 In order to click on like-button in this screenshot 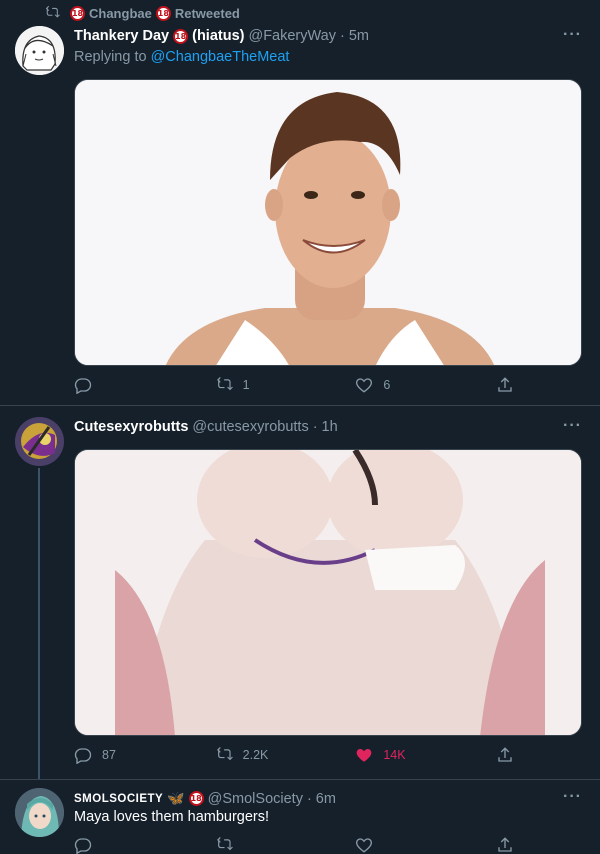, I will do `click(410, 845)`.